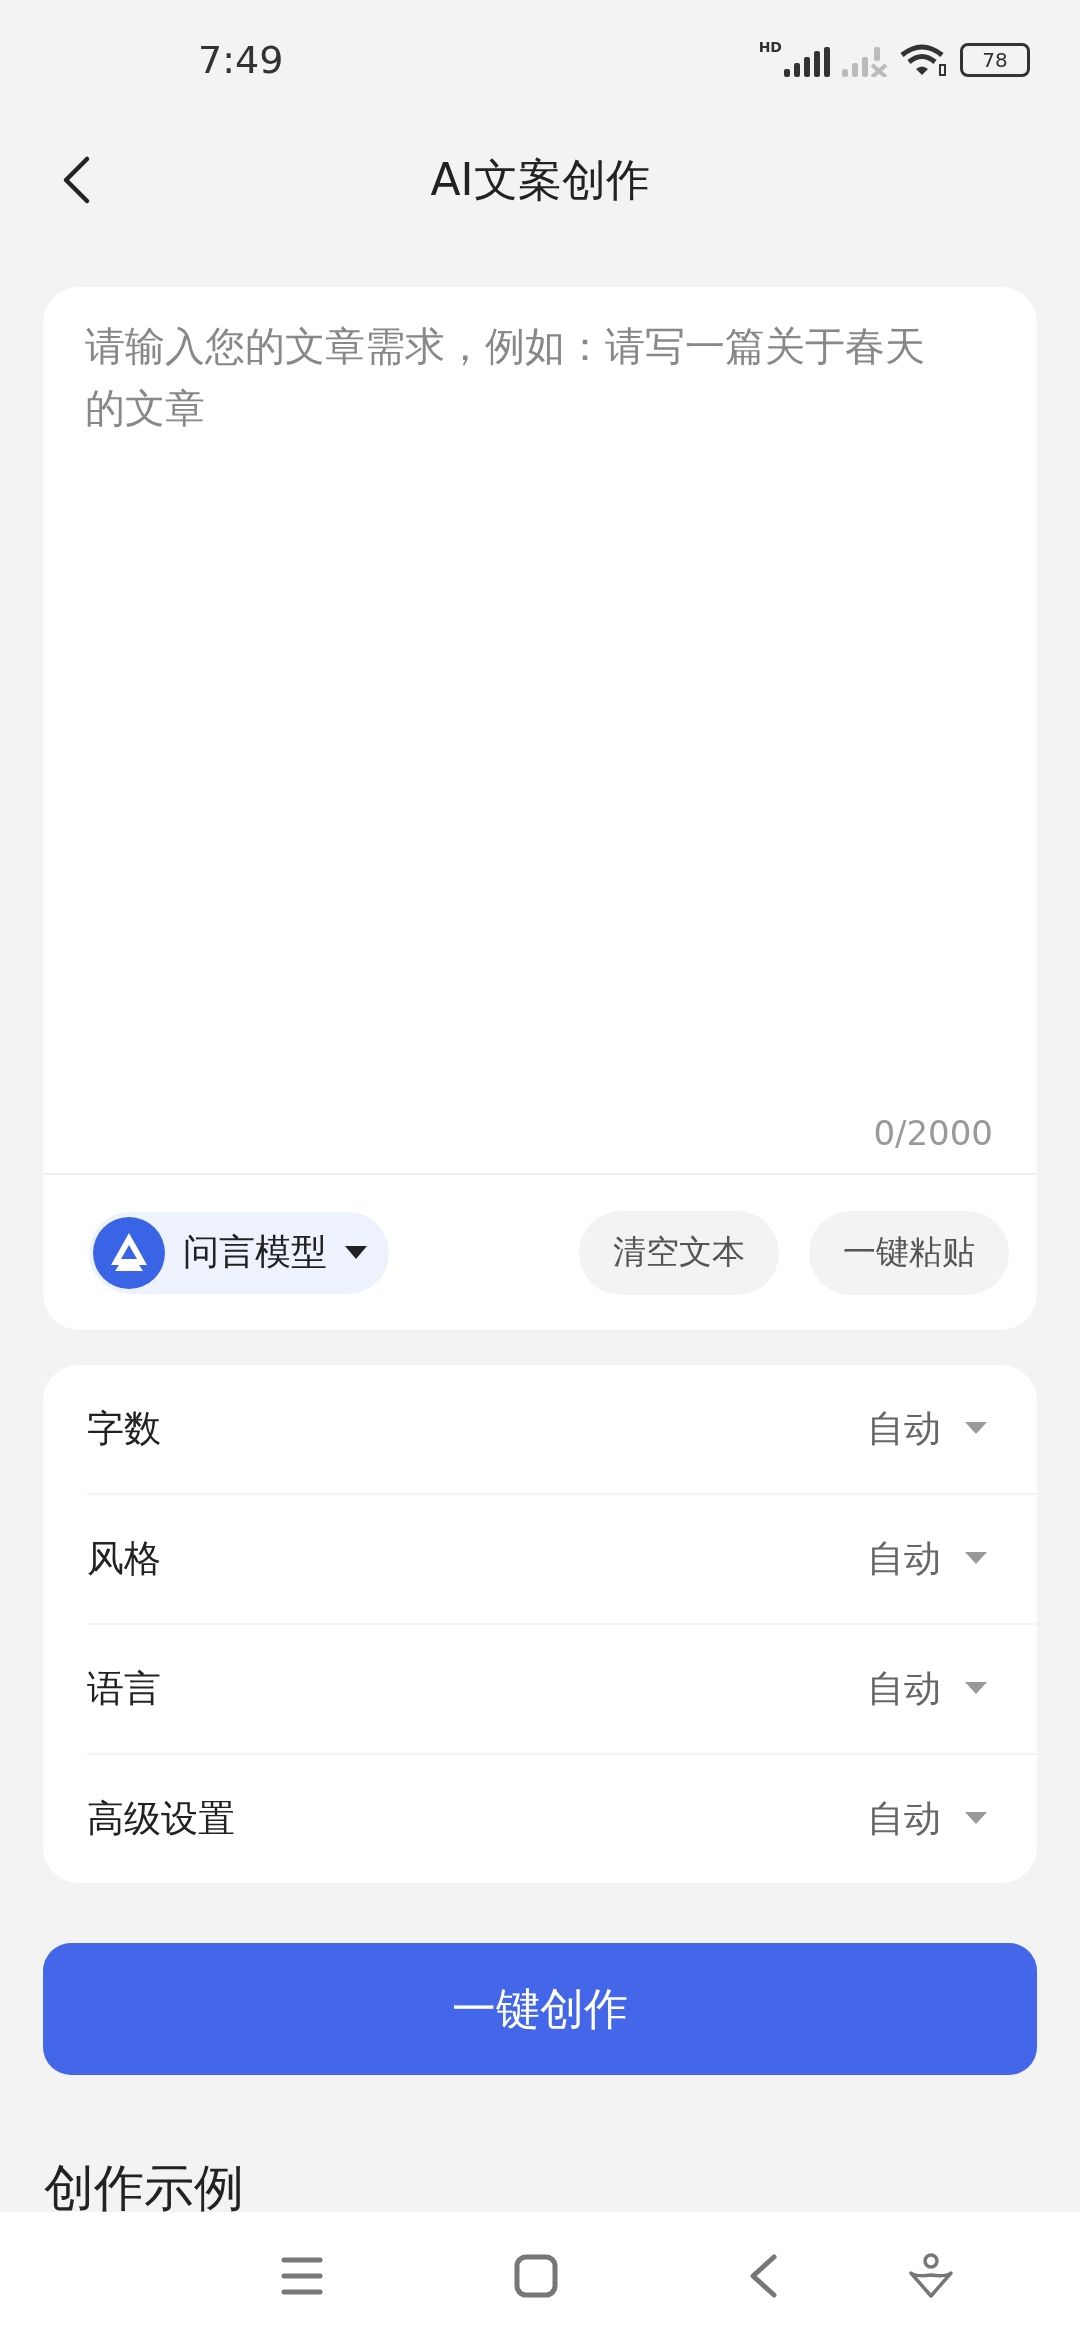  What do you see at coordinates (124, 1689) in the screenshot?
I see `setting-label: 语言` at bounding box center [124, 1689].